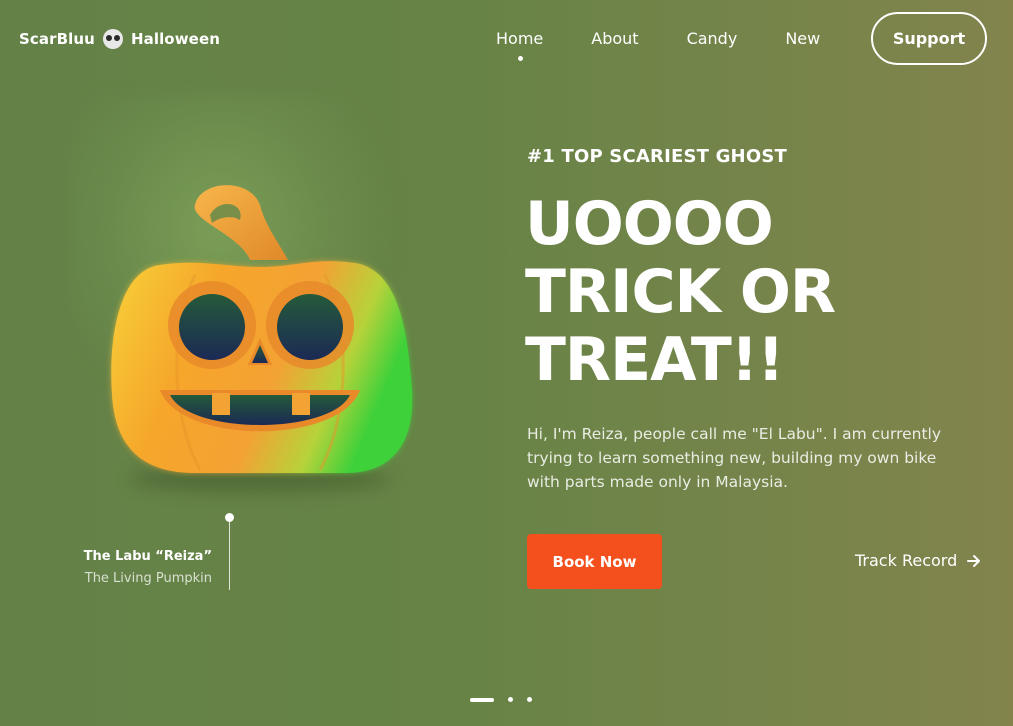 The height and width of the screenshot is (726, 1013). What do you see at coordinates (482, 699) in the screenshot?
I see `pager-dot-1-active` at bounding box center [482, 699].